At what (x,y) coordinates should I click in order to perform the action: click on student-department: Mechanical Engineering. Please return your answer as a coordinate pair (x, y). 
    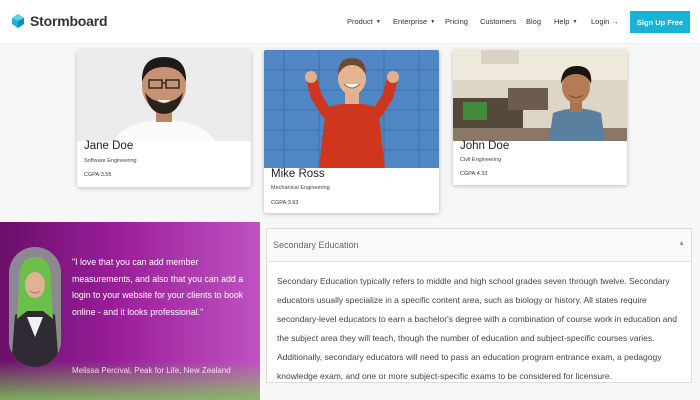
    Looking at the image, I should click on (300, 188).